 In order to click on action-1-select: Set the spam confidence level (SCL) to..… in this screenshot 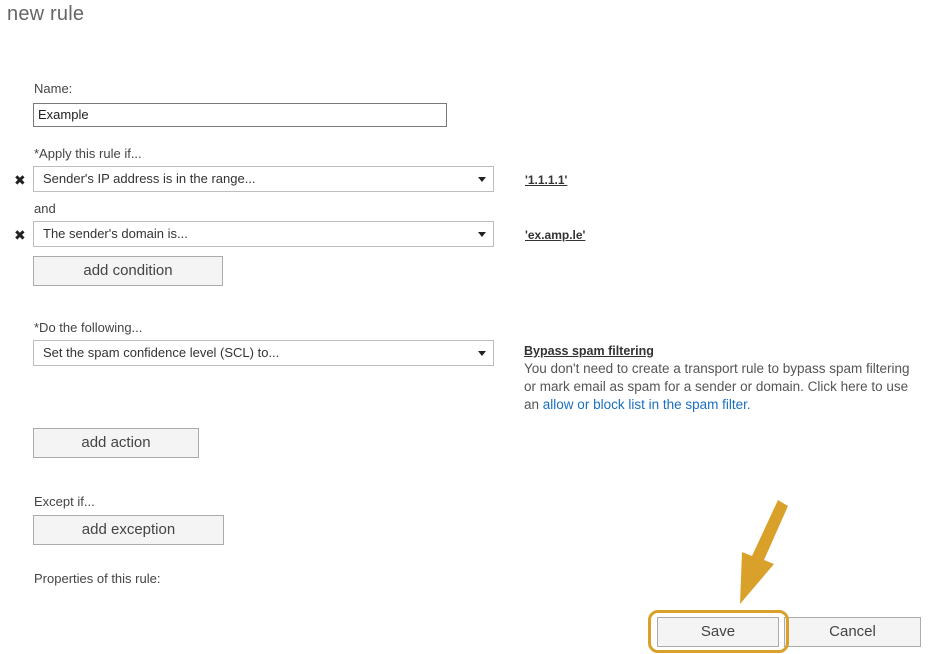, I will do `click(263, 353)`.